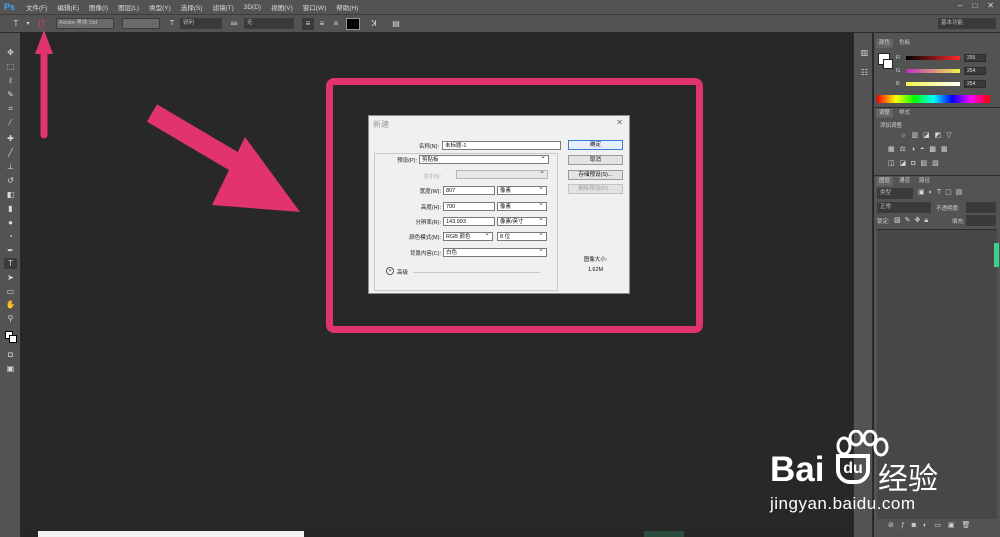  I want to click on resolution-label: 分辨率(R):, so click(428, 223).